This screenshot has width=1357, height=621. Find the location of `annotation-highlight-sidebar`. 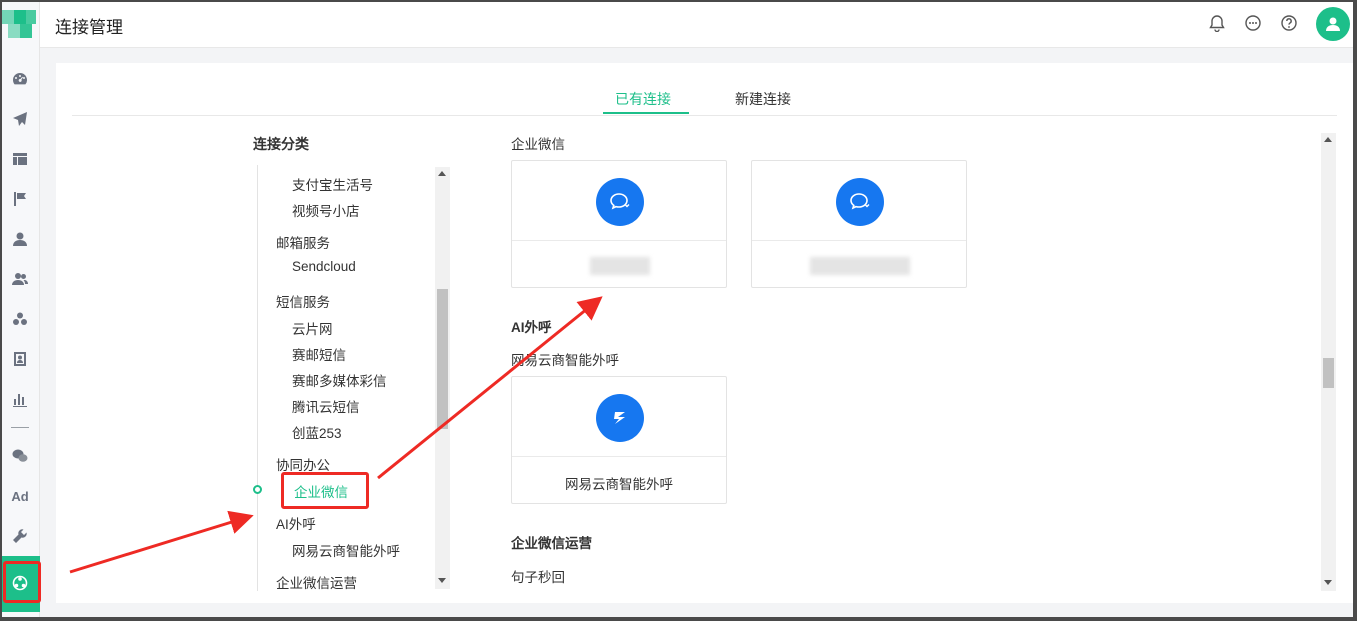

annotation-highlight-sidebar is located at coordinates (22, 582).